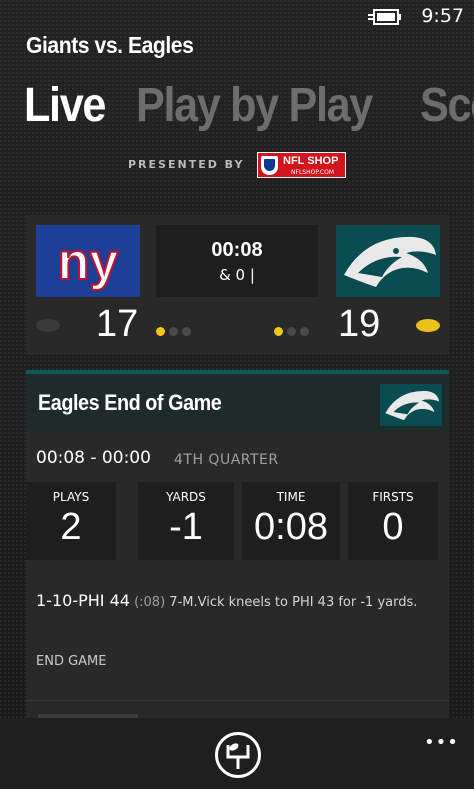  What do you see at coordinates (269, 165) in the screenshot?
I see `nfl-shield-icon` at bounding box center [269, 165].